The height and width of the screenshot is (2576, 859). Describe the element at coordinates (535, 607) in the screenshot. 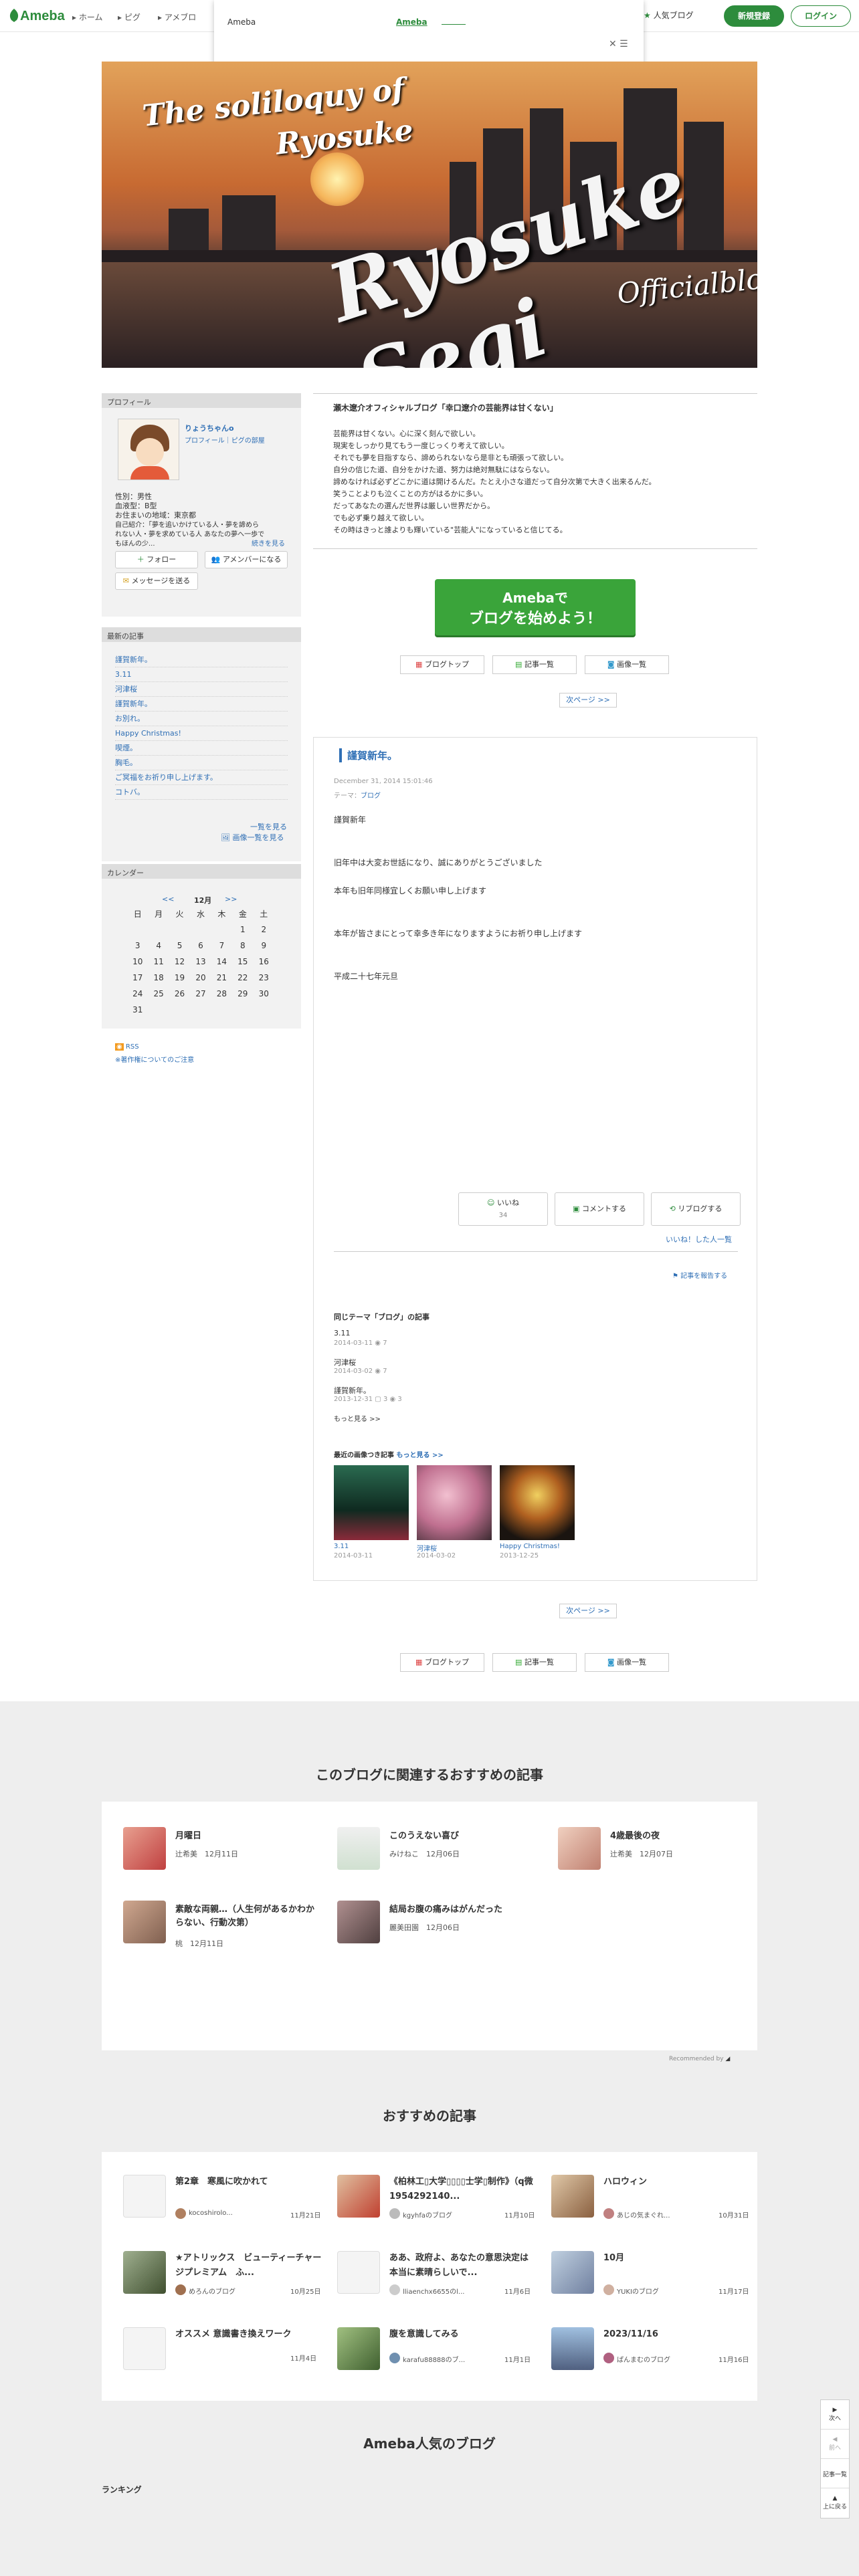

I see `start-blog-banner: Amebaで ブログを始めよう！` at that location.